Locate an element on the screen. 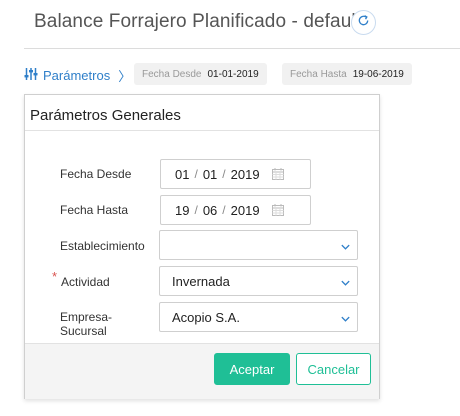 This screenshot has width=460, height=416. panel-divider is located at coordinates (202, 130).